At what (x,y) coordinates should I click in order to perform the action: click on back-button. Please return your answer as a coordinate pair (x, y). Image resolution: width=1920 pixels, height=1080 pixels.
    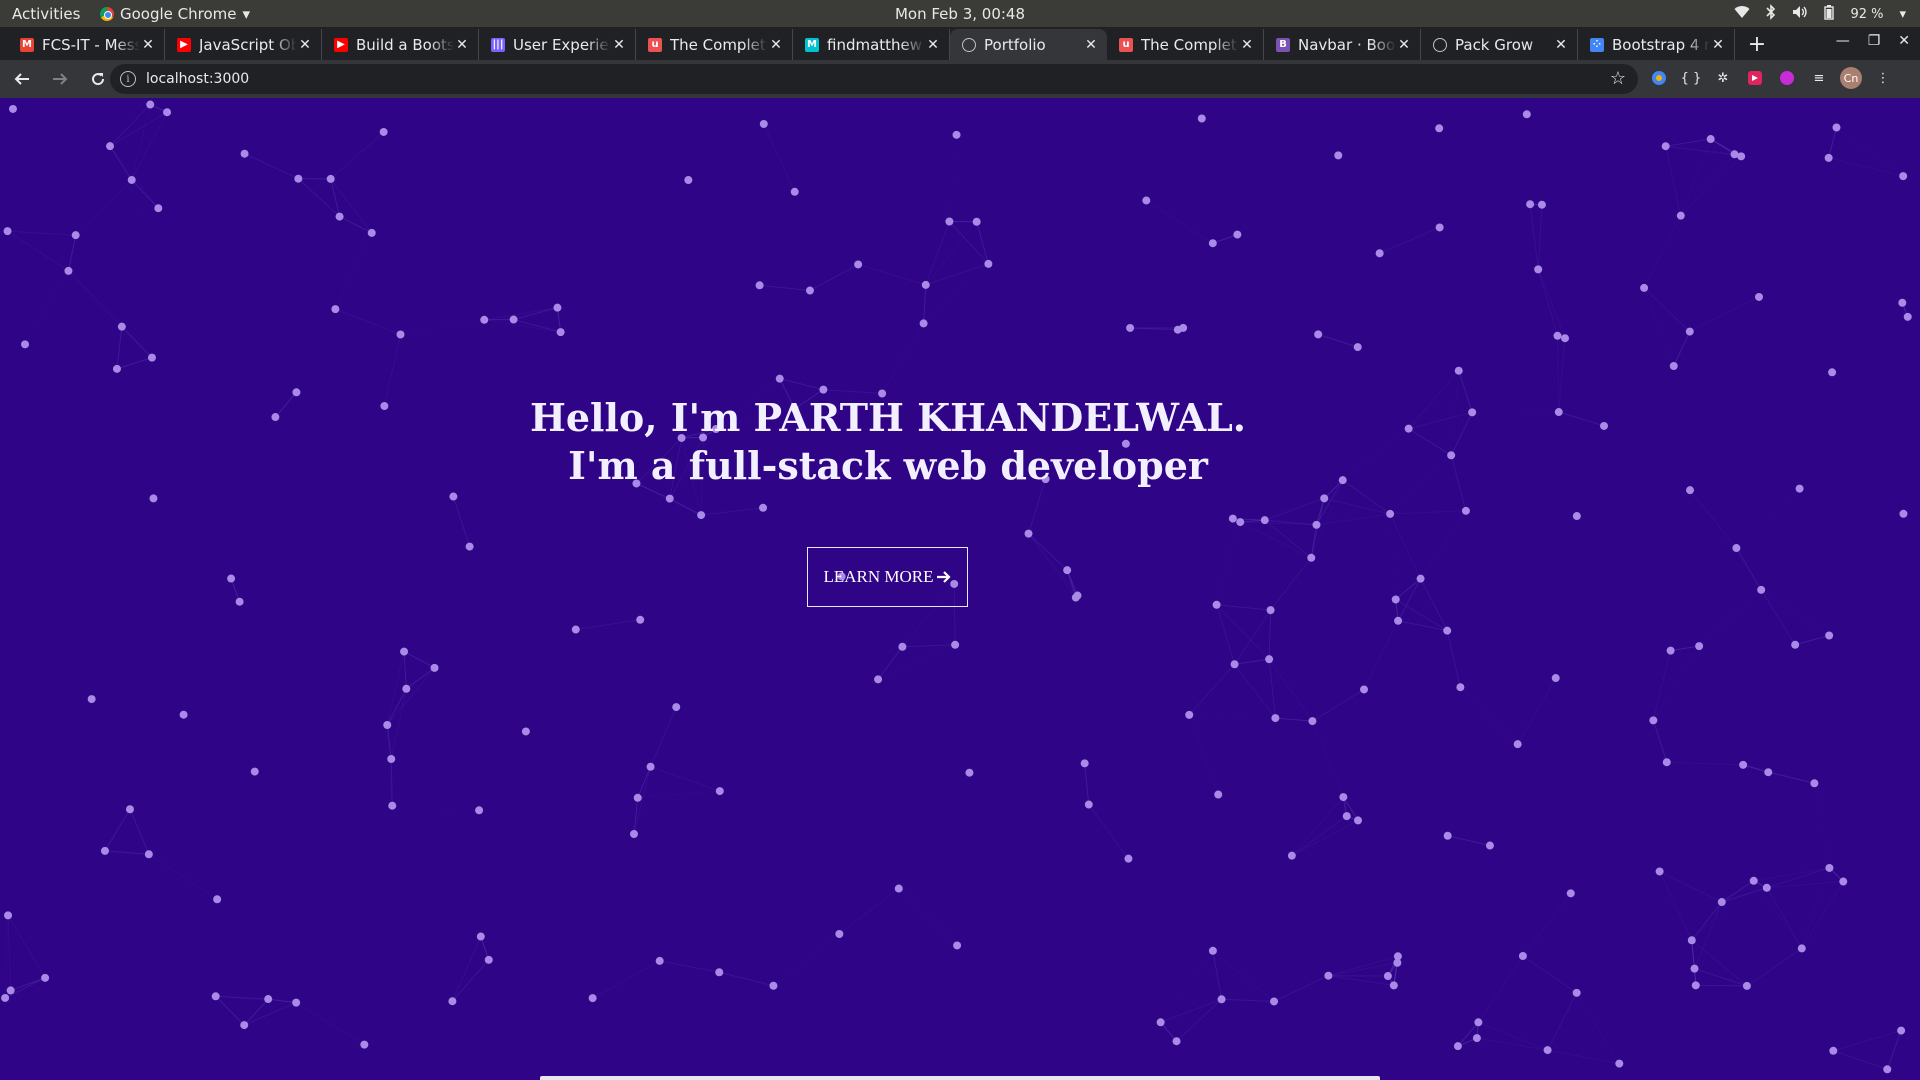
    Looking at the image, I should click on (22, 79).